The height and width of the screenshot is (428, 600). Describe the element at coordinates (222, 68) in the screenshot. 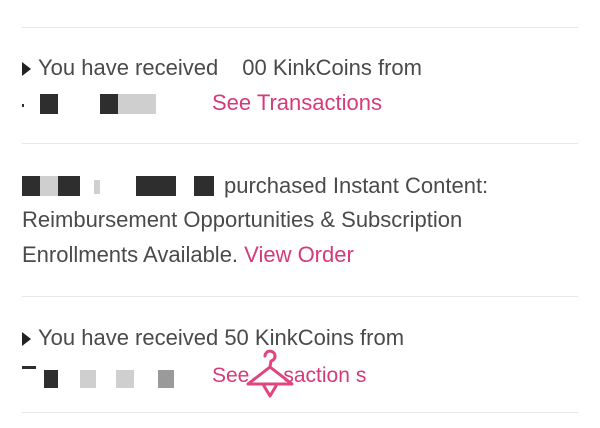

I see `coins-notification-1: You have received 00 KinkCoins from` at that location.